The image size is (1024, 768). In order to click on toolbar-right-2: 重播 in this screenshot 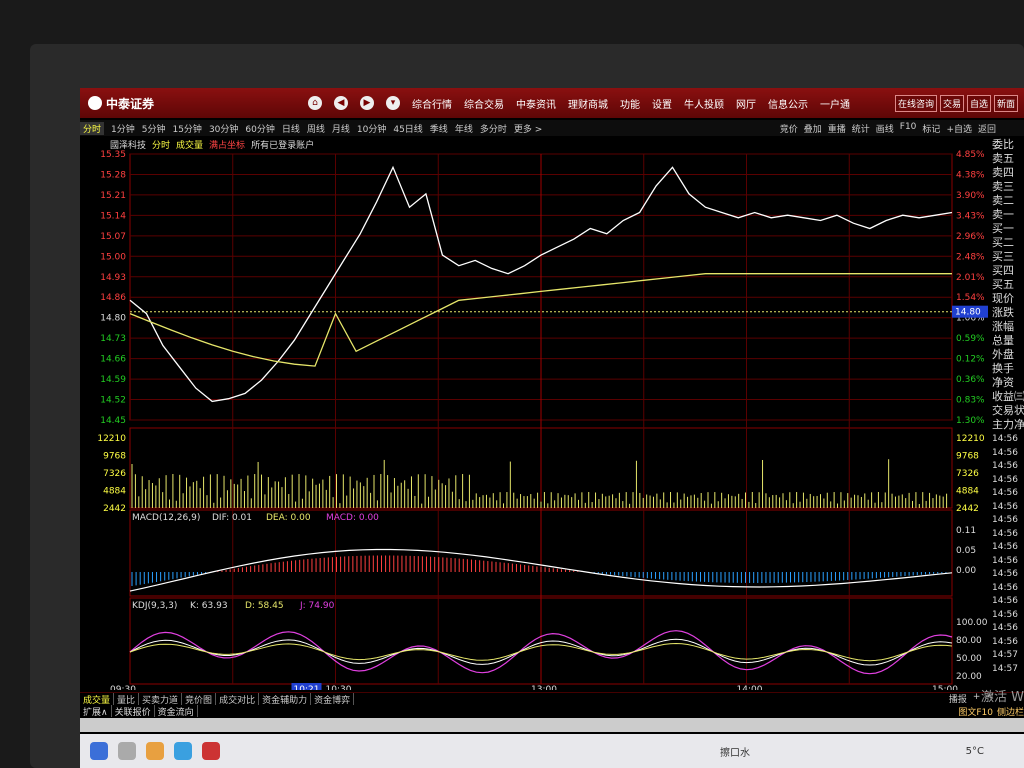, I will do `click(837, 128)`.